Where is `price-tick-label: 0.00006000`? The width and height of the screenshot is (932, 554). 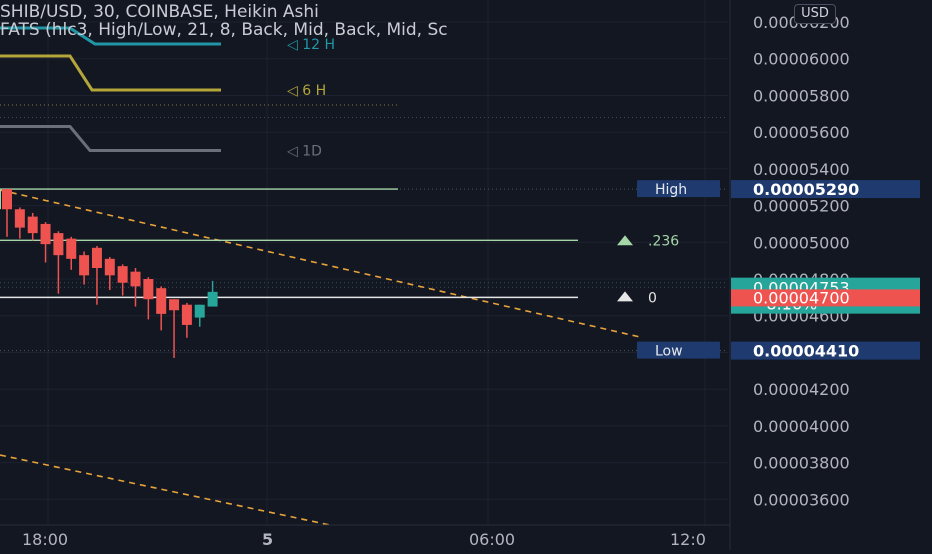
price-tick-label: 0.00006000 is located at coordinates (801, 59).